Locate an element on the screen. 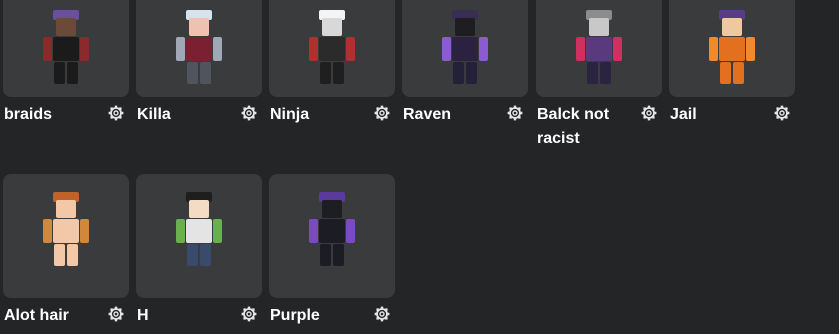 This screenshot has width=839, height=334. outfit-card: H is located at coordinates (199, 251).